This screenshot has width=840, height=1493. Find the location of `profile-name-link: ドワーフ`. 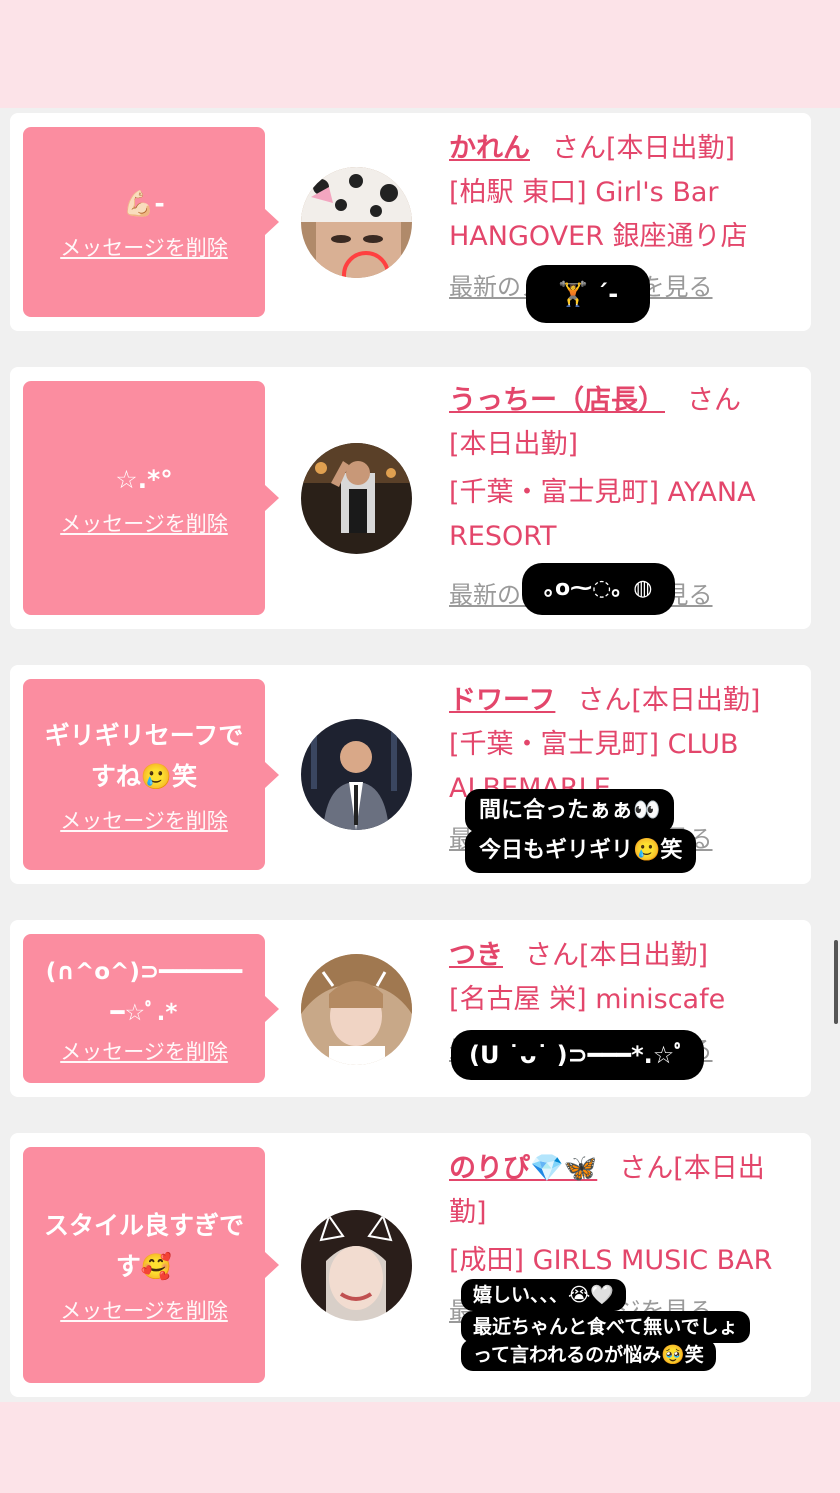

profile-name-link: ドワーフ is located at coordinates (502, 700).